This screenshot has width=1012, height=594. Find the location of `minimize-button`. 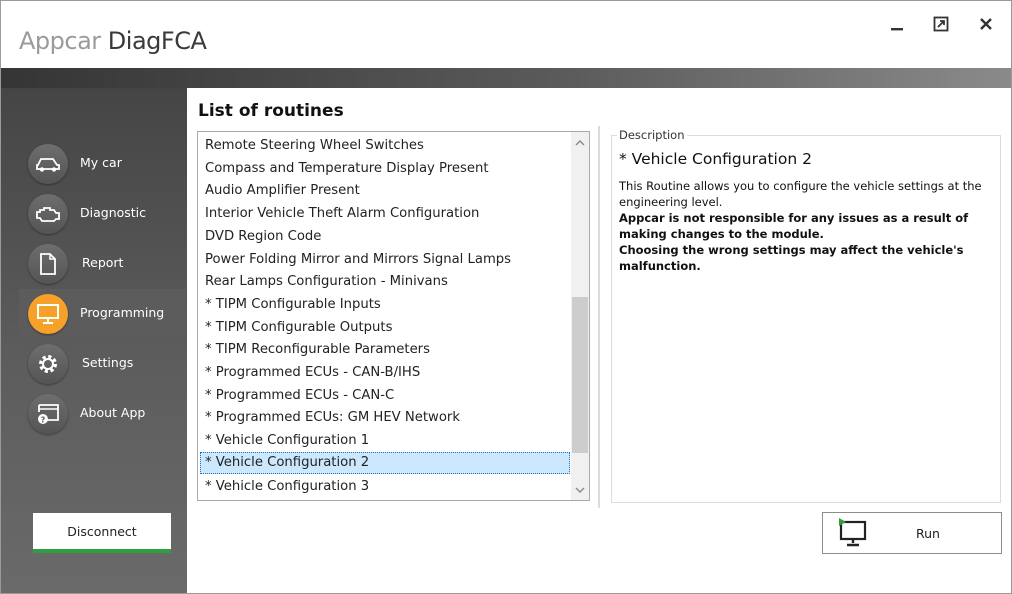

minimize-button is located at coordinates (897, 24).